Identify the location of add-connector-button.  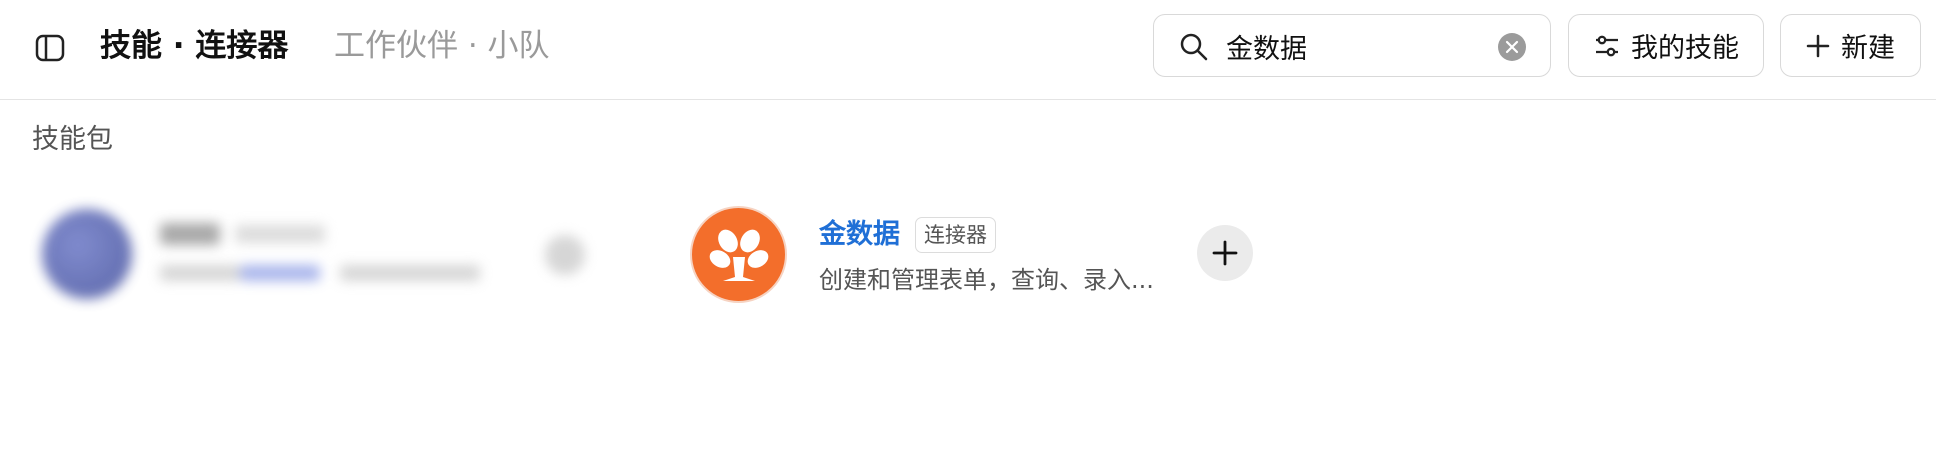
(1225, 253).